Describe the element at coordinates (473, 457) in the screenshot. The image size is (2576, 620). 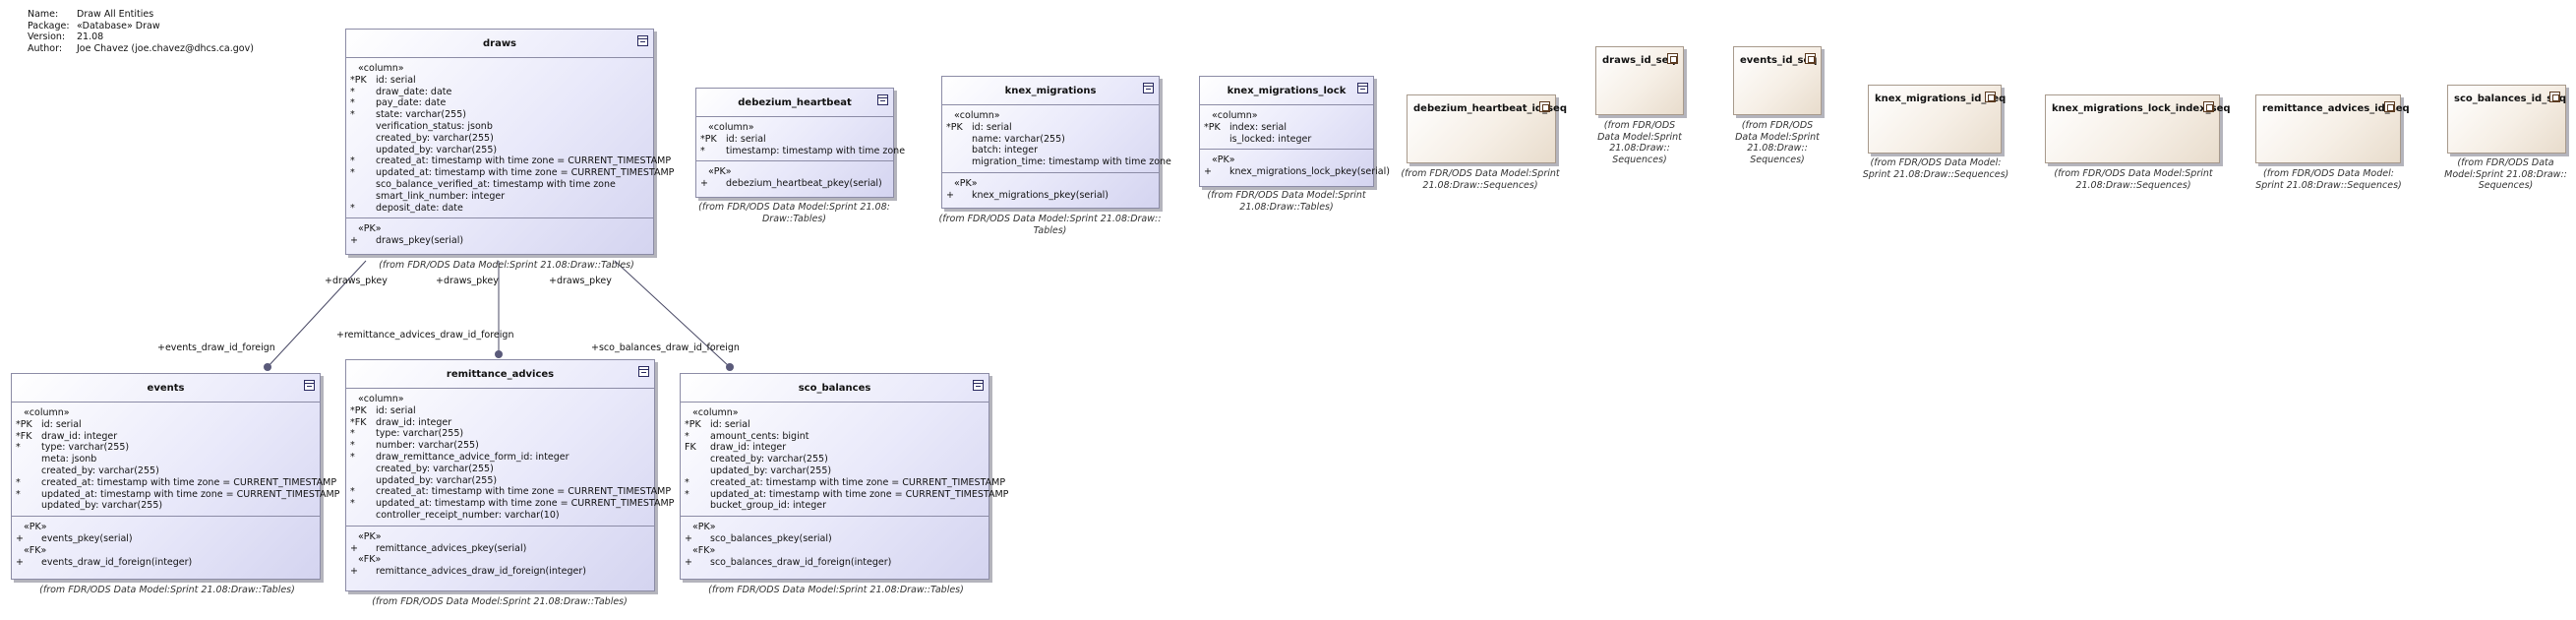
I see `column-text: draw_remittance_advice_form_id: integer` at that location.